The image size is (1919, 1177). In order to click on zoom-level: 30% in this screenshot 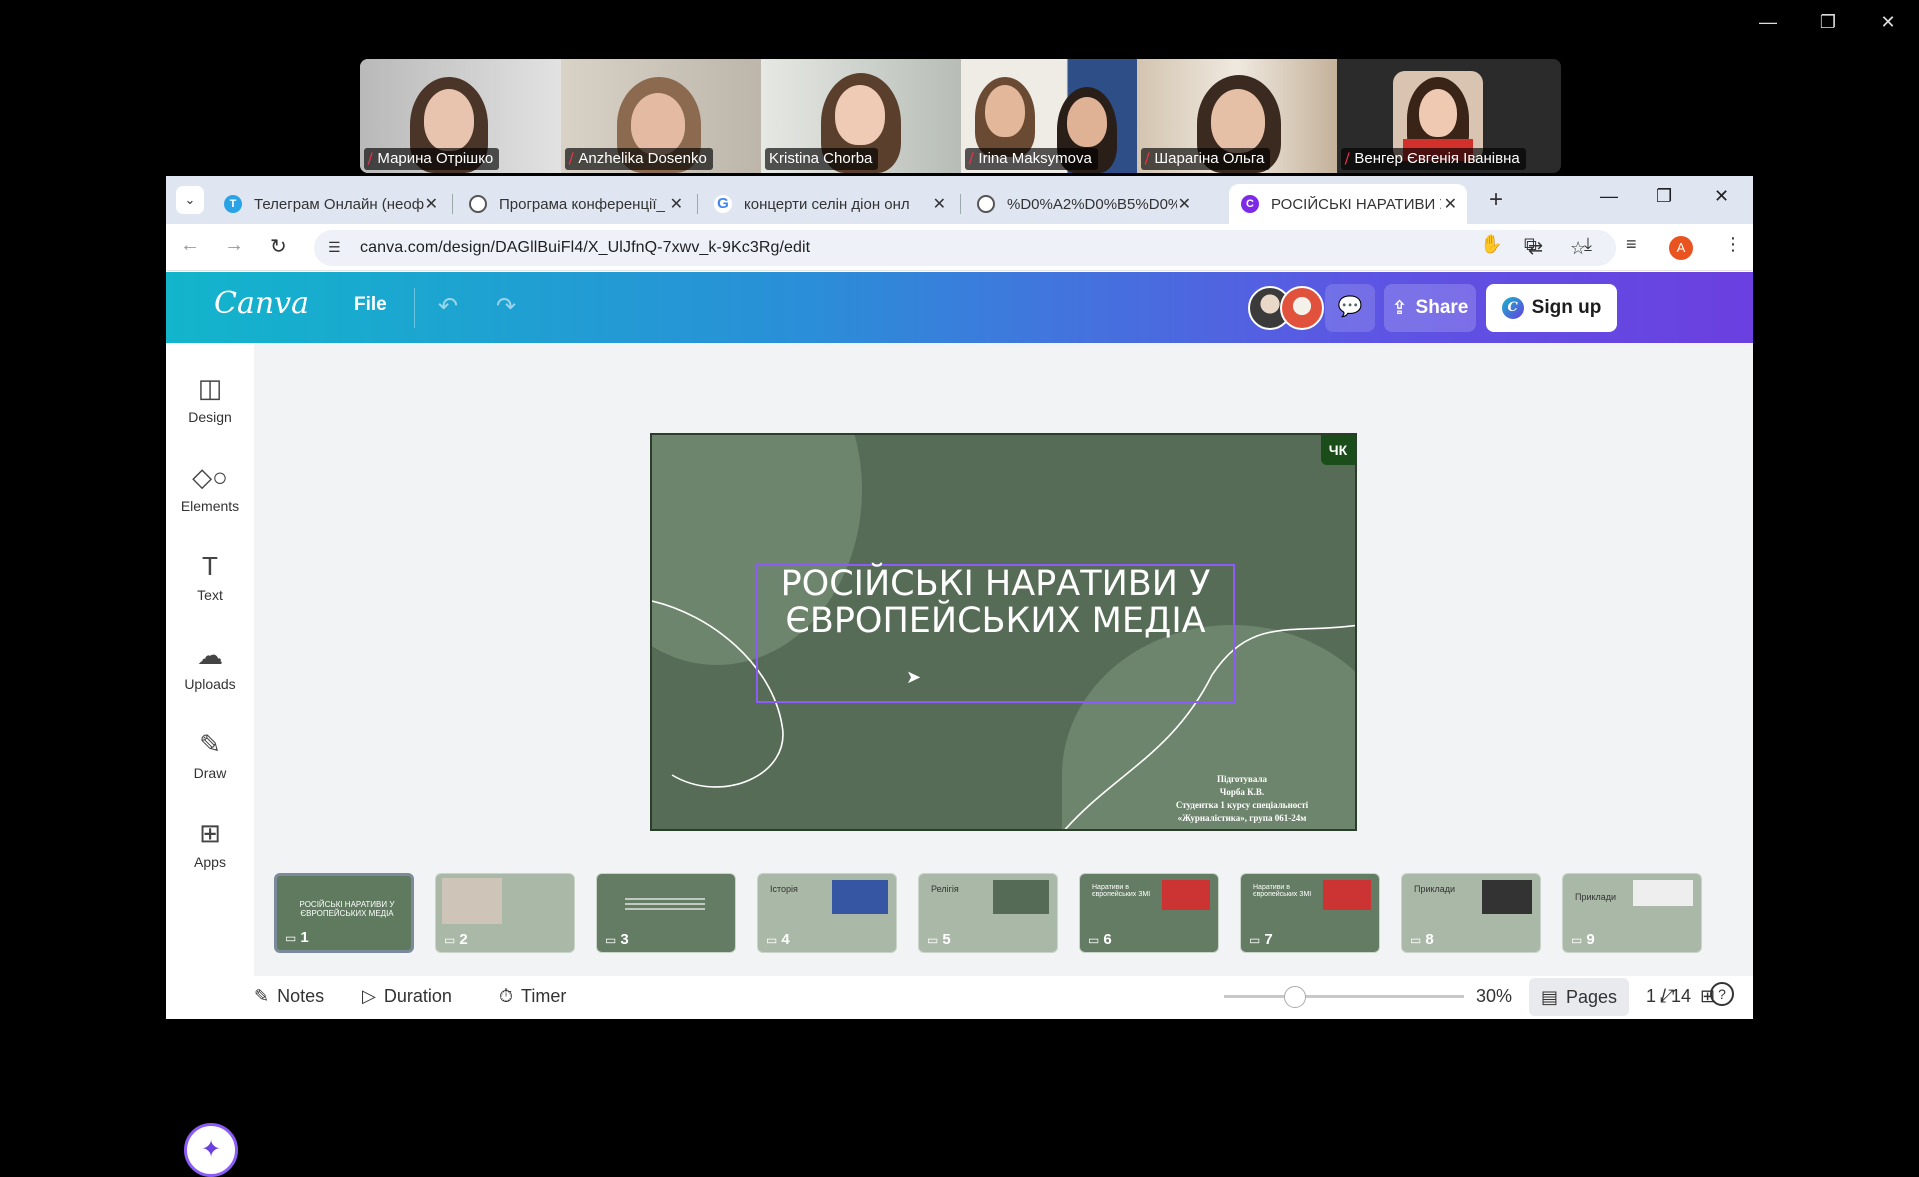, I will do `click(1494, 996)`.